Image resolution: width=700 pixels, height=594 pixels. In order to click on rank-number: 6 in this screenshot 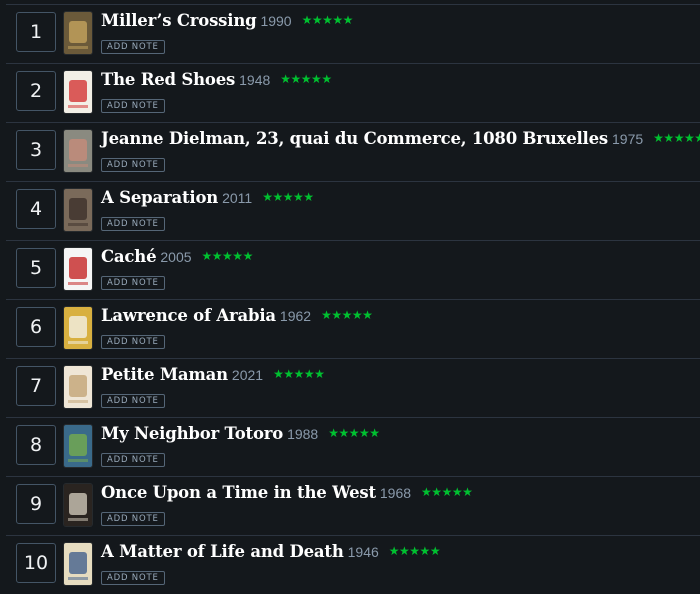, I will do `click(36, 327)`.